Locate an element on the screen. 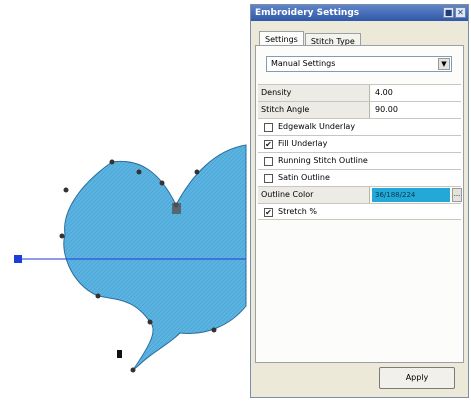 This screenshot has width=471, height=402. fill-underlay-row: ✔ Fill Underlay is located at coordinates (359, 143).